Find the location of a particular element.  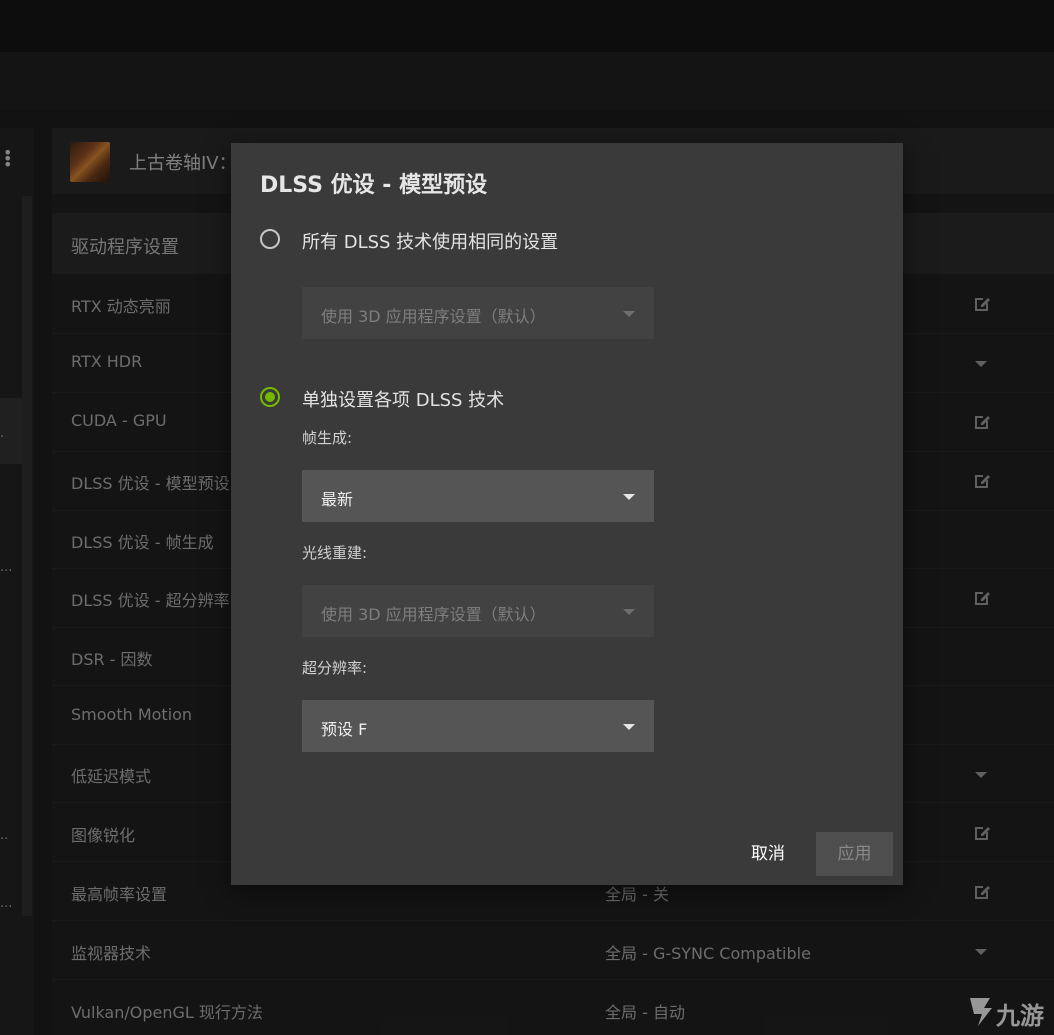

super-resolution-label: 超分辨率: is located at coordinates (335, 668).